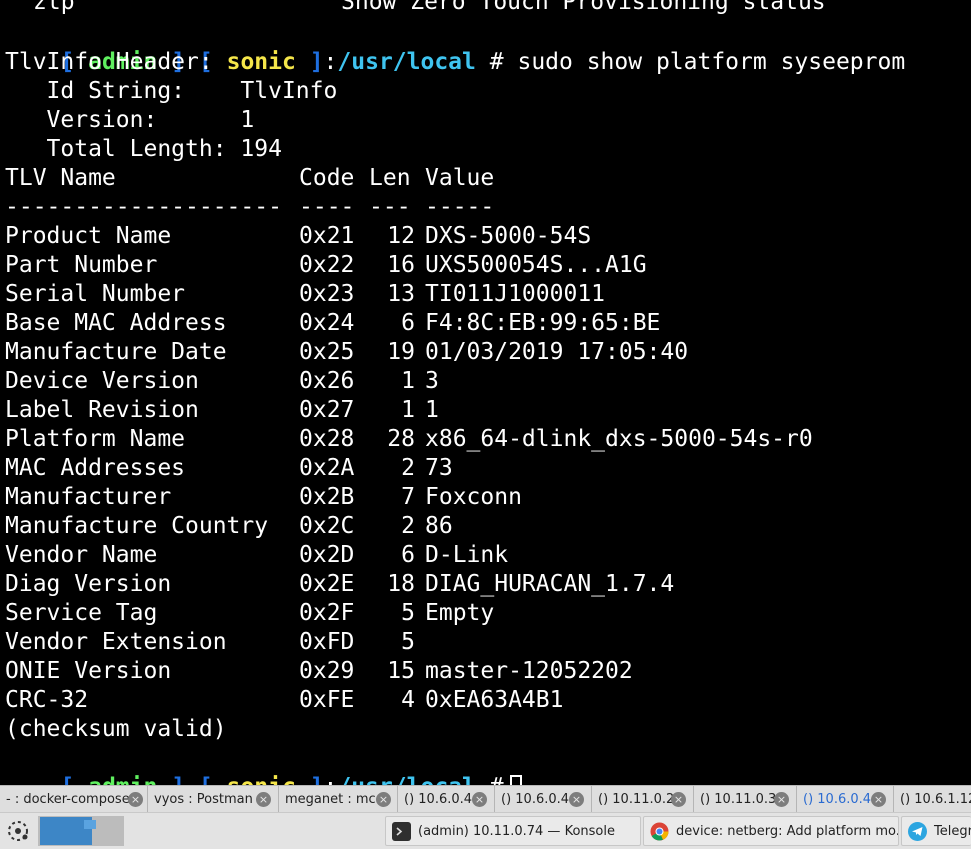  Describe the element at coordinates (711, 62) in the screenshot. I see `command-text: sudo show platform syseeprom` at that location.